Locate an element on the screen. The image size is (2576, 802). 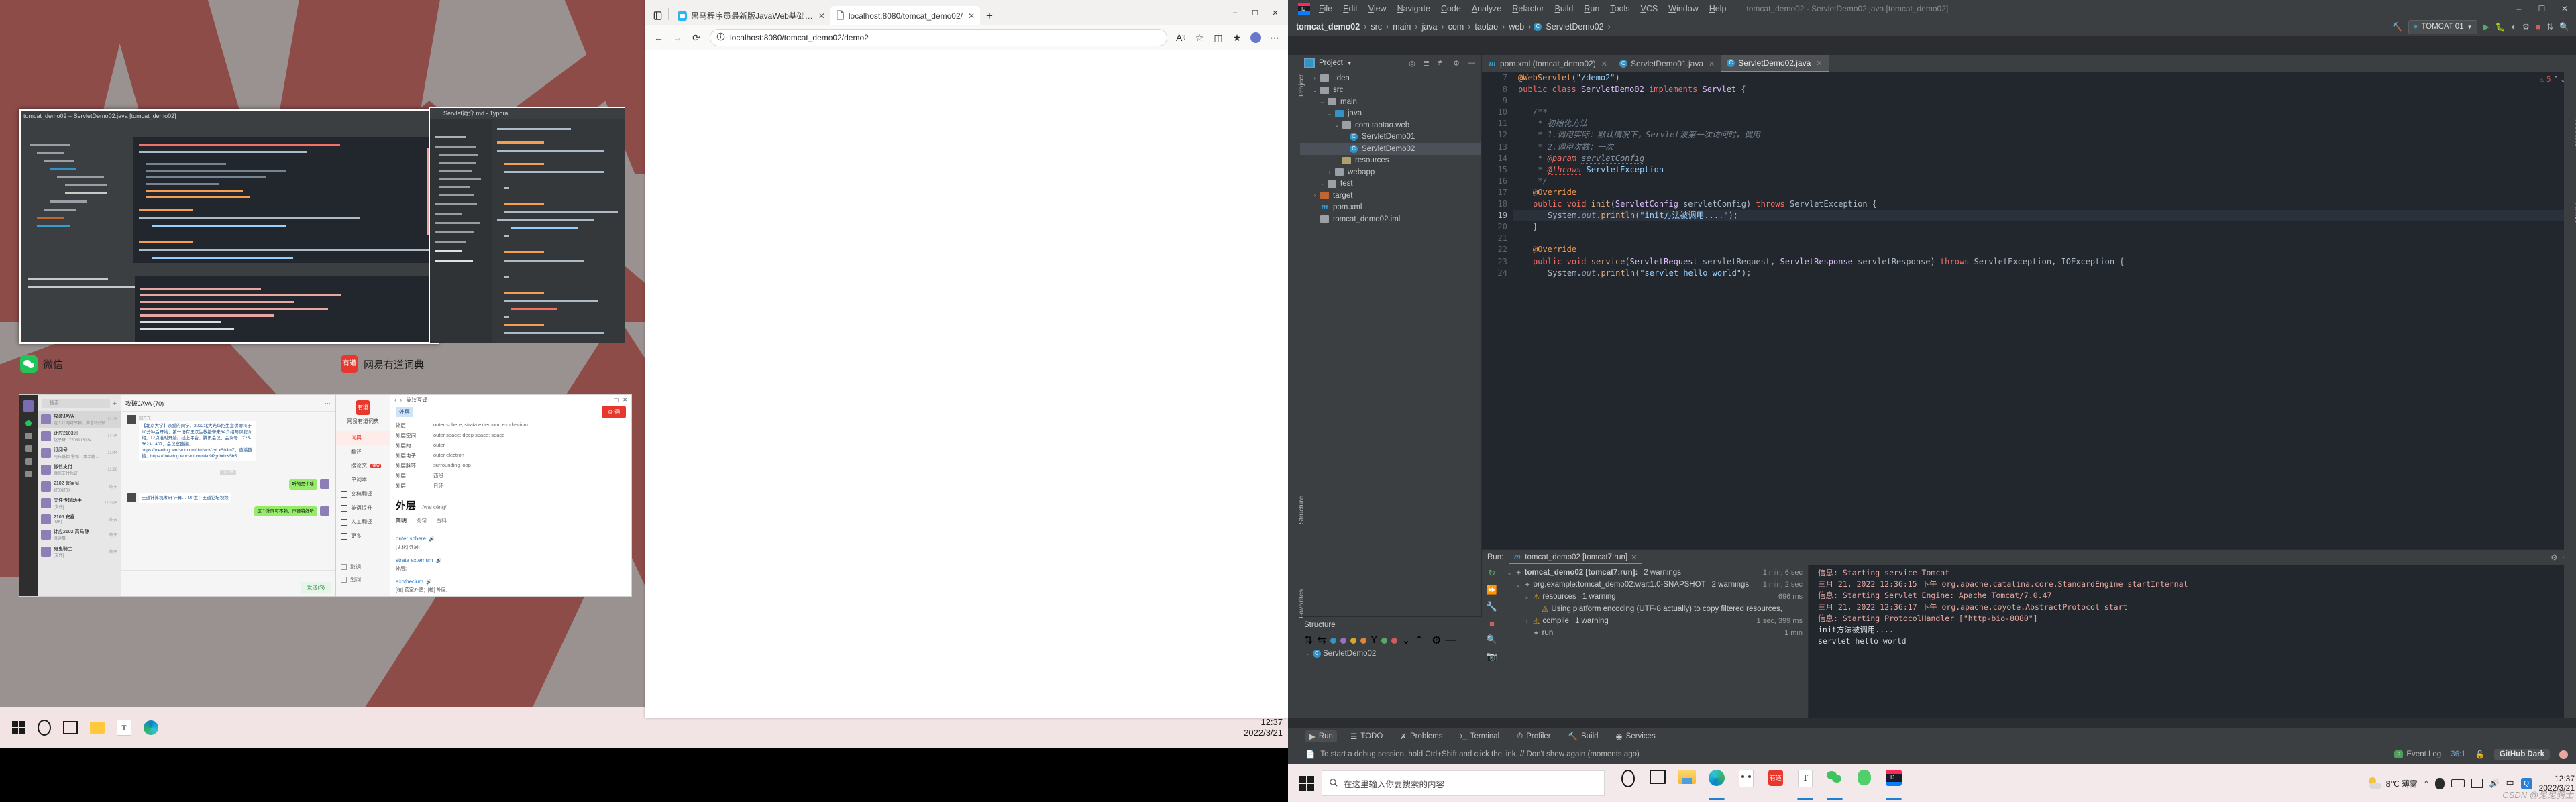
gutter-line-14: 14 is located at coordinates (1497, 158).